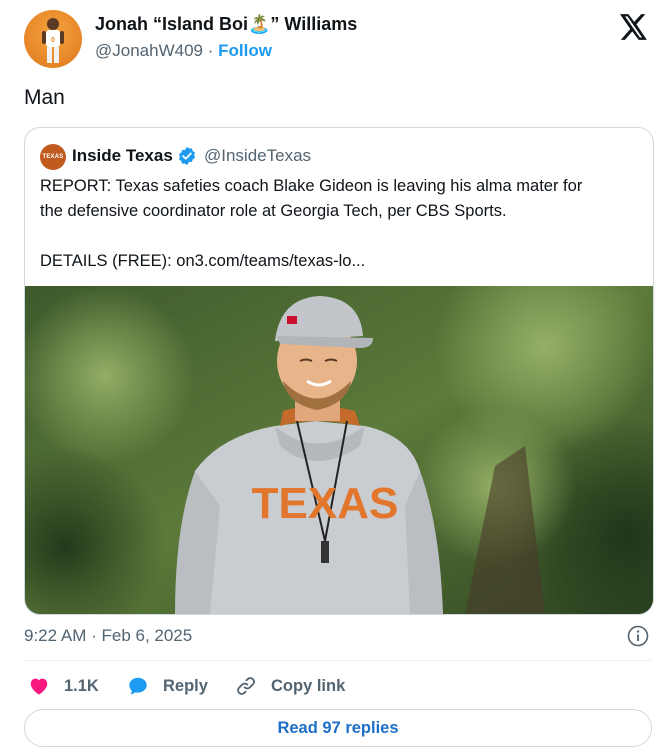 The height and width of the screenshot is (750, 668). I want to click on reply-button: Reply, so click(167, 686).